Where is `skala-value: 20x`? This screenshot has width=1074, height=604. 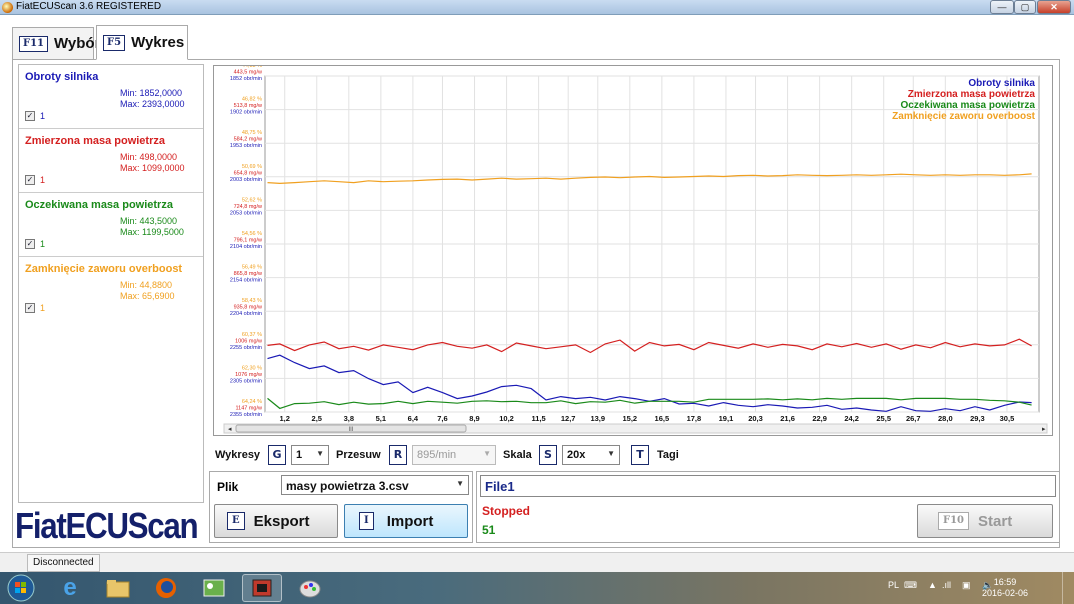 skala-value: 20x is located at coordinates (576, 455).